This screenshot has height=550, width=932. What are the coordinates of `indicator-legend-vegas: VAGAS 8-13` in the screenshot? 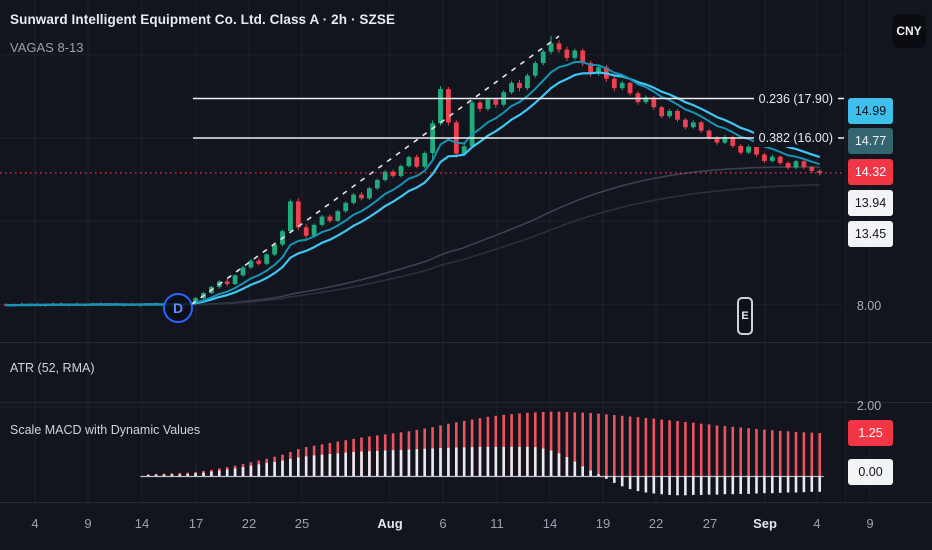 It's located at (46, 47).